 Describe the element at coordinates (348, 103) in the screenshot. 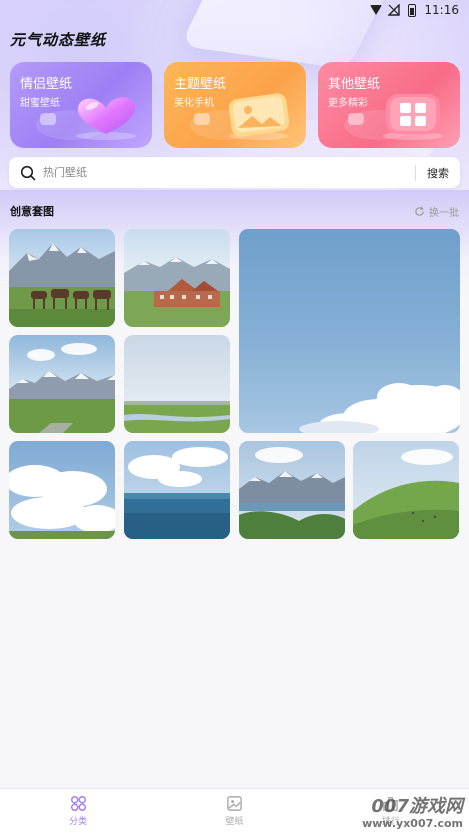

I see `category-subtitle: 更多精彩` at that location.